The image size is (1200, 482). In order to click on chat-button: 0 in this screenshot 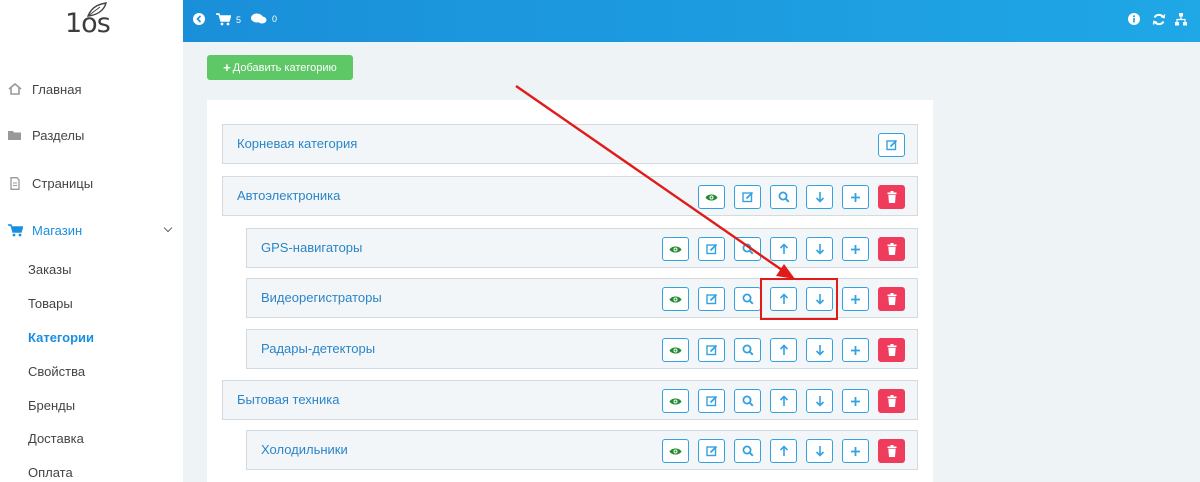, I will do `click(264, 19)`.